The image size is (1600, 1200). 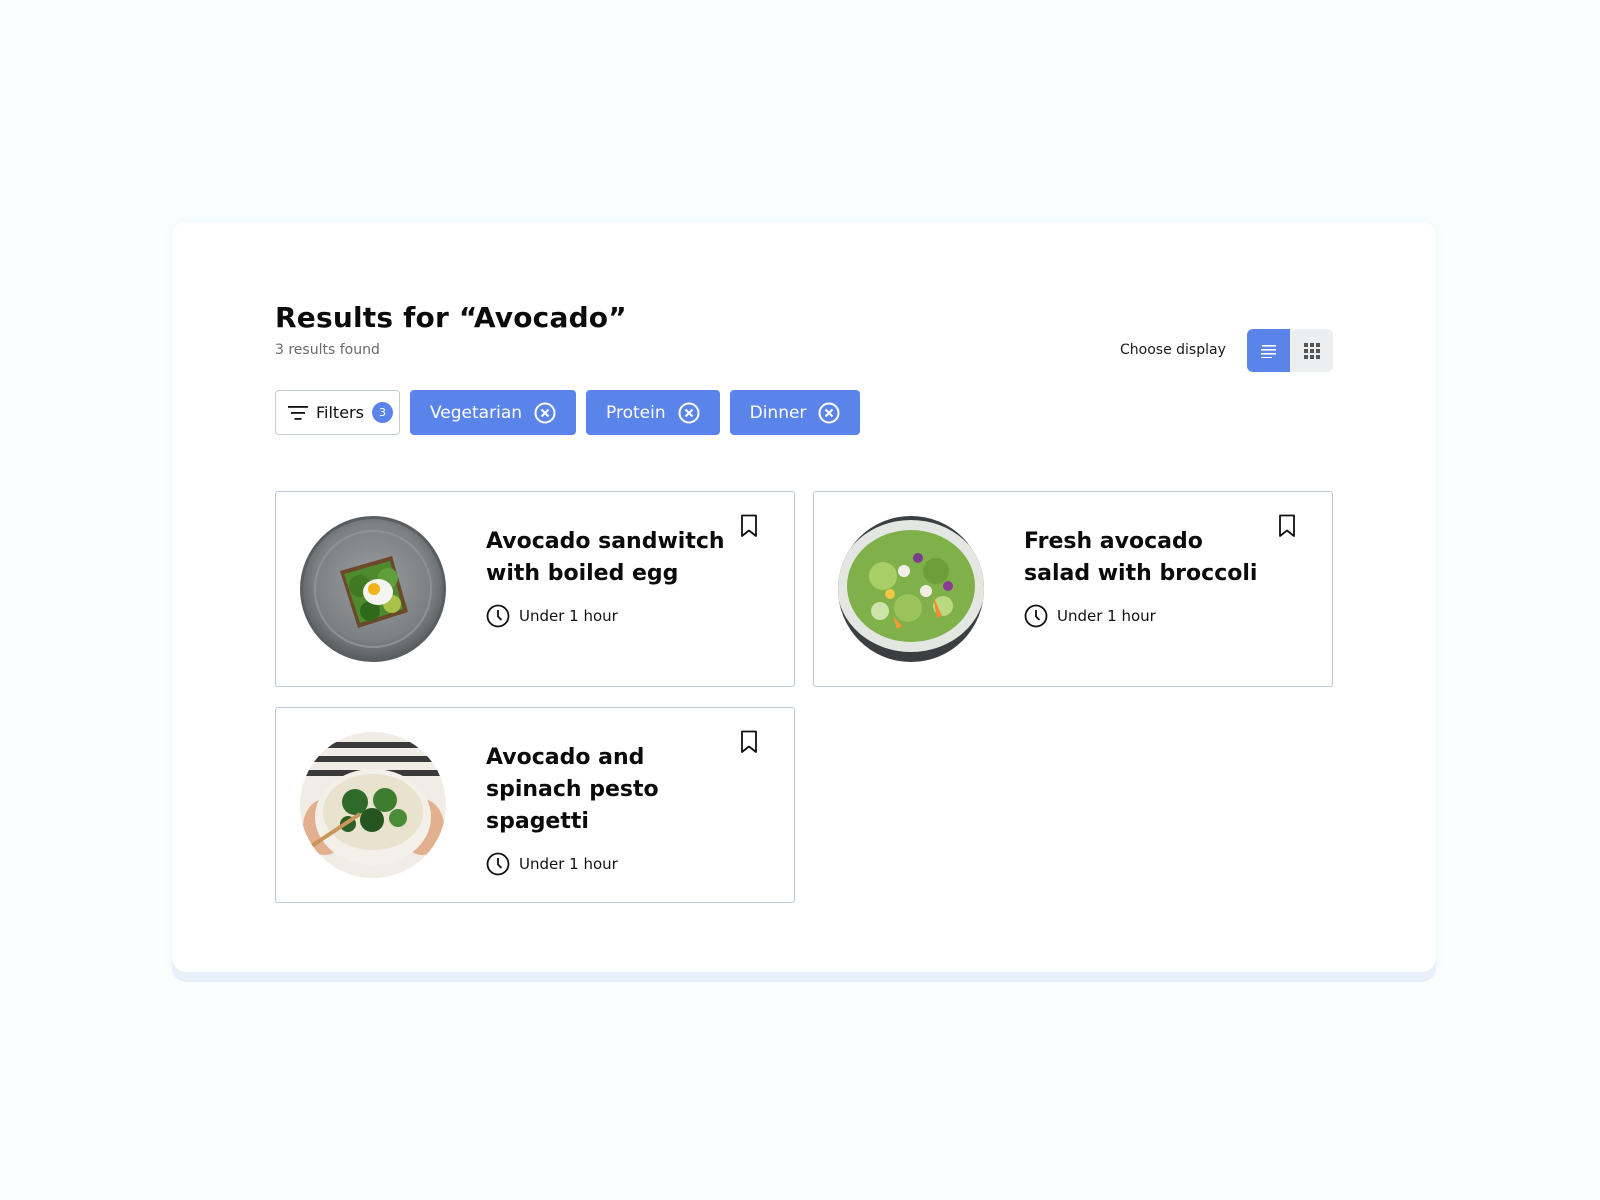 What do you see at coordinates (611, 558) in the screenshot?
I see `recipe-title: Avocado sandwitch with boiled egg` at bounding box center [611, 558].